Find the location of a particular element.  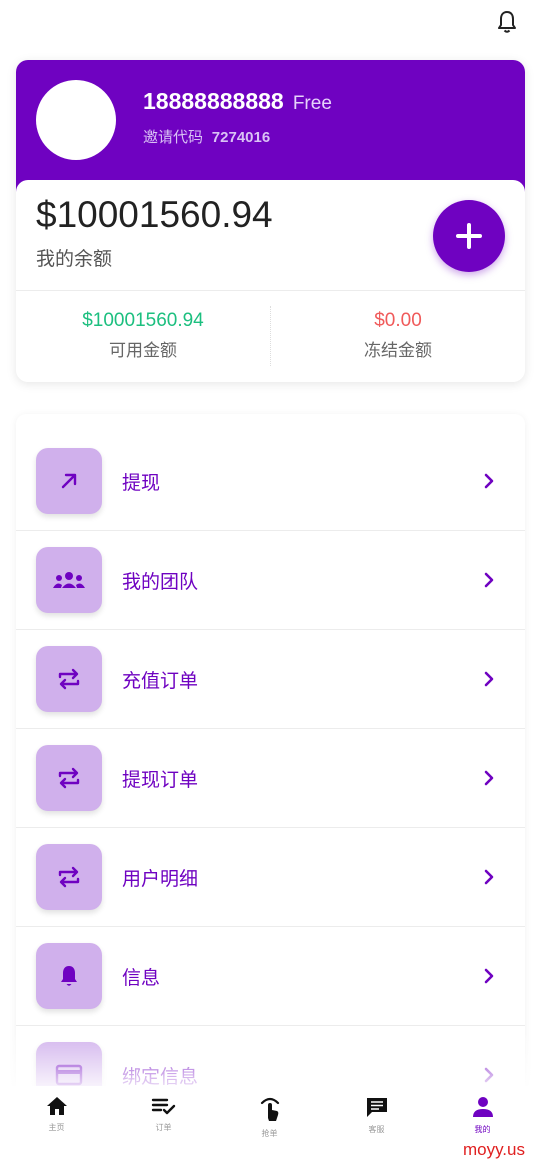

group-icon is located at coordinates (69, 580).